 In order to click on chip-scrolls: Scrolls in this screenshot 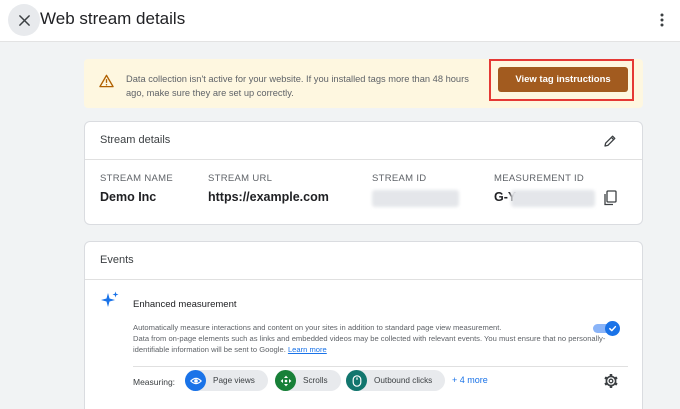, I will do `click(308, 380)`.